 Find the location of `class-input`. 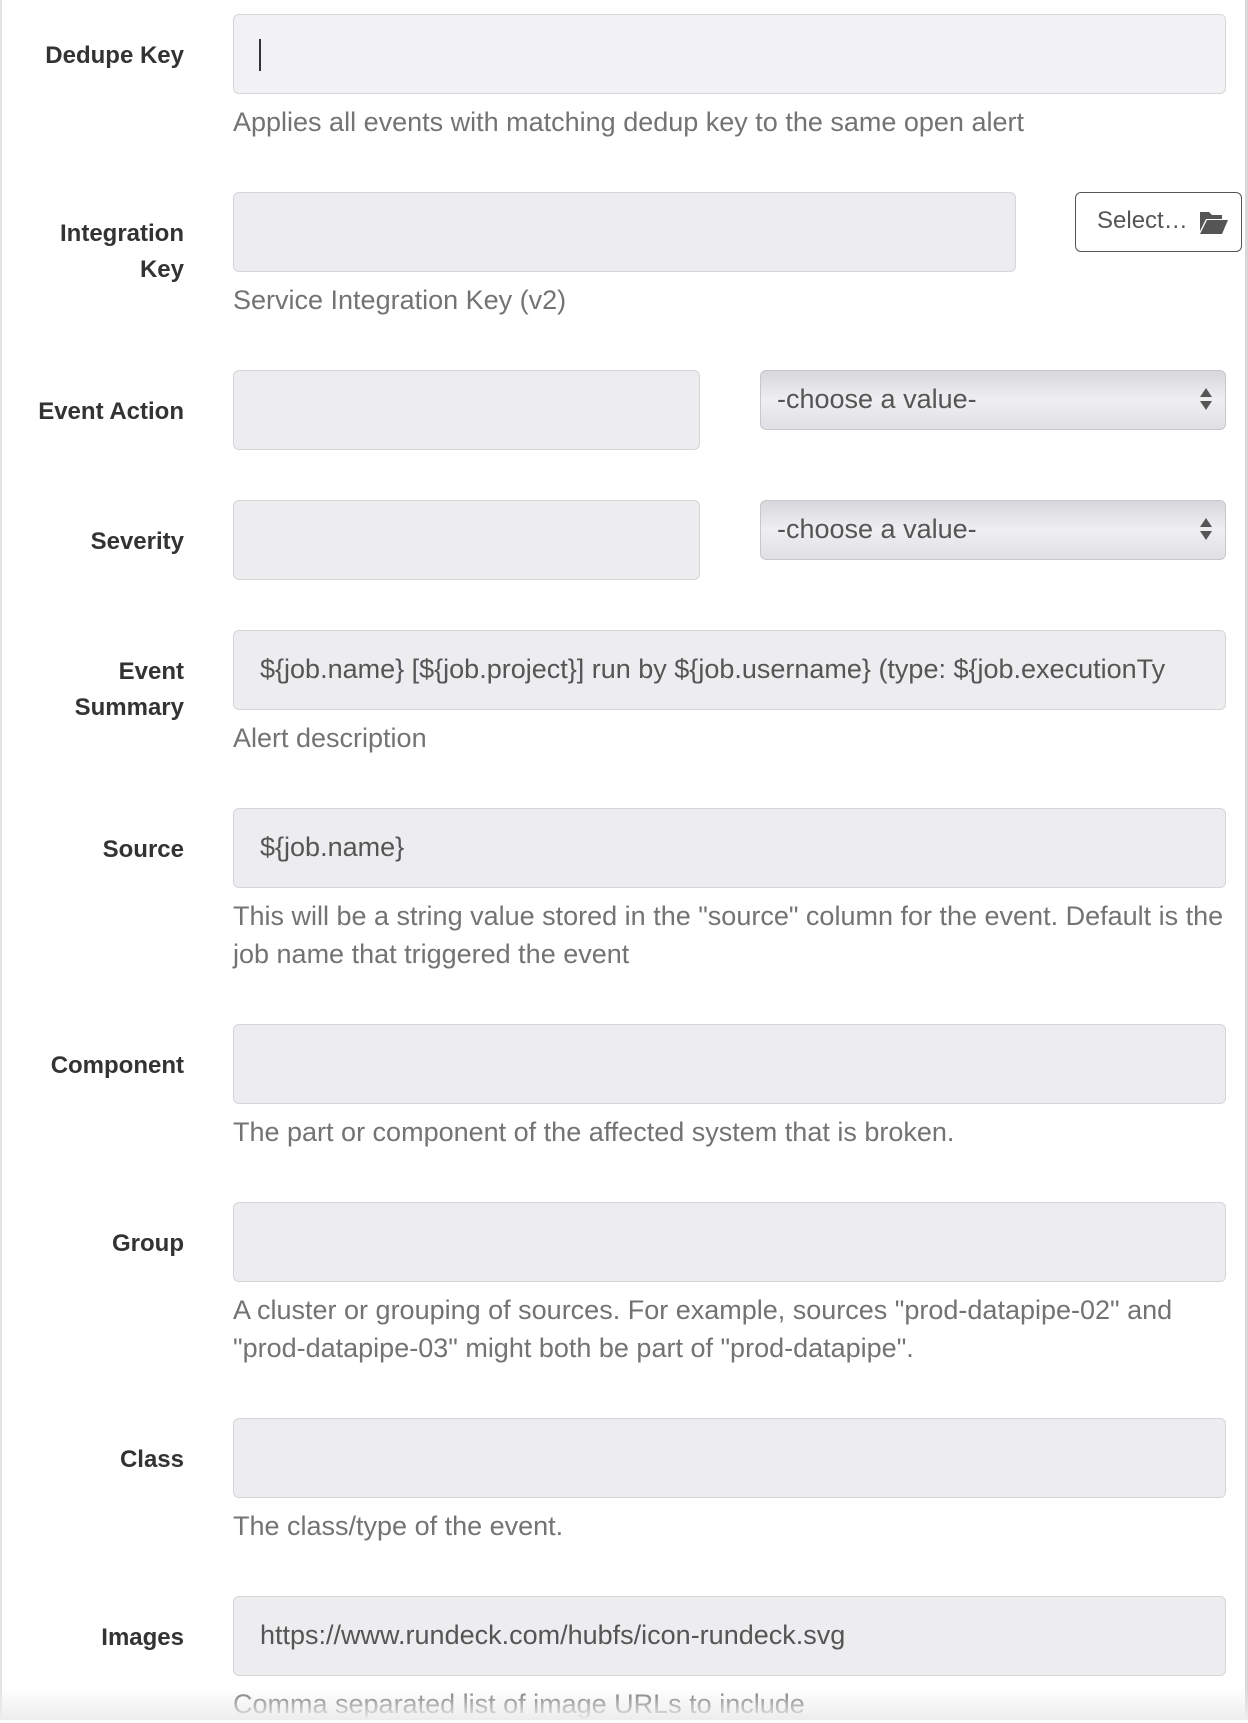

class-input is located at coordinates (729, 1458).